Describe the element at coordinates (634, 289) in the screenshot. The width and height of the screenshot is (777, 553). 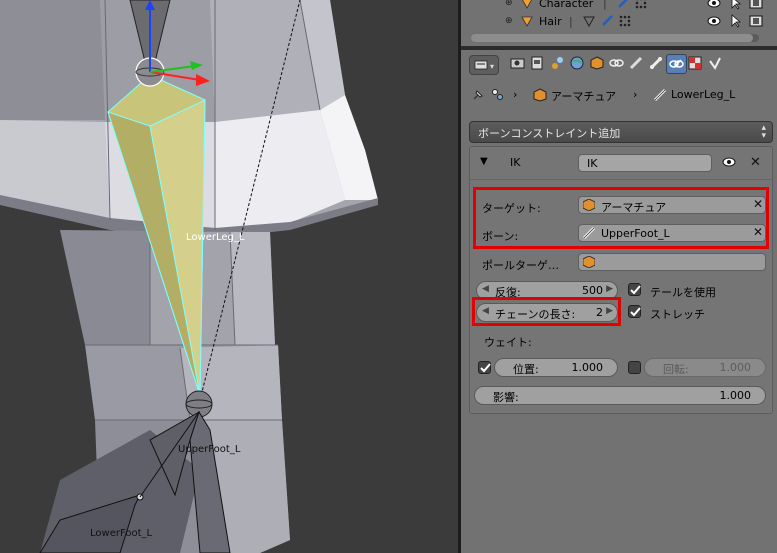
I see `use-tail-checkbox` at that location.